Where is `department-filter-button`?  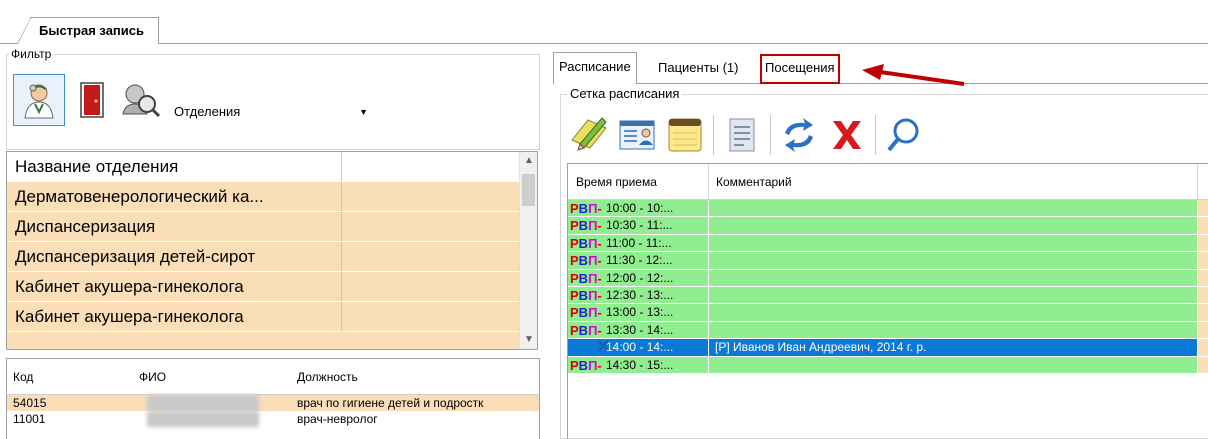 department-filter-button is located at coordinates (92, 100).